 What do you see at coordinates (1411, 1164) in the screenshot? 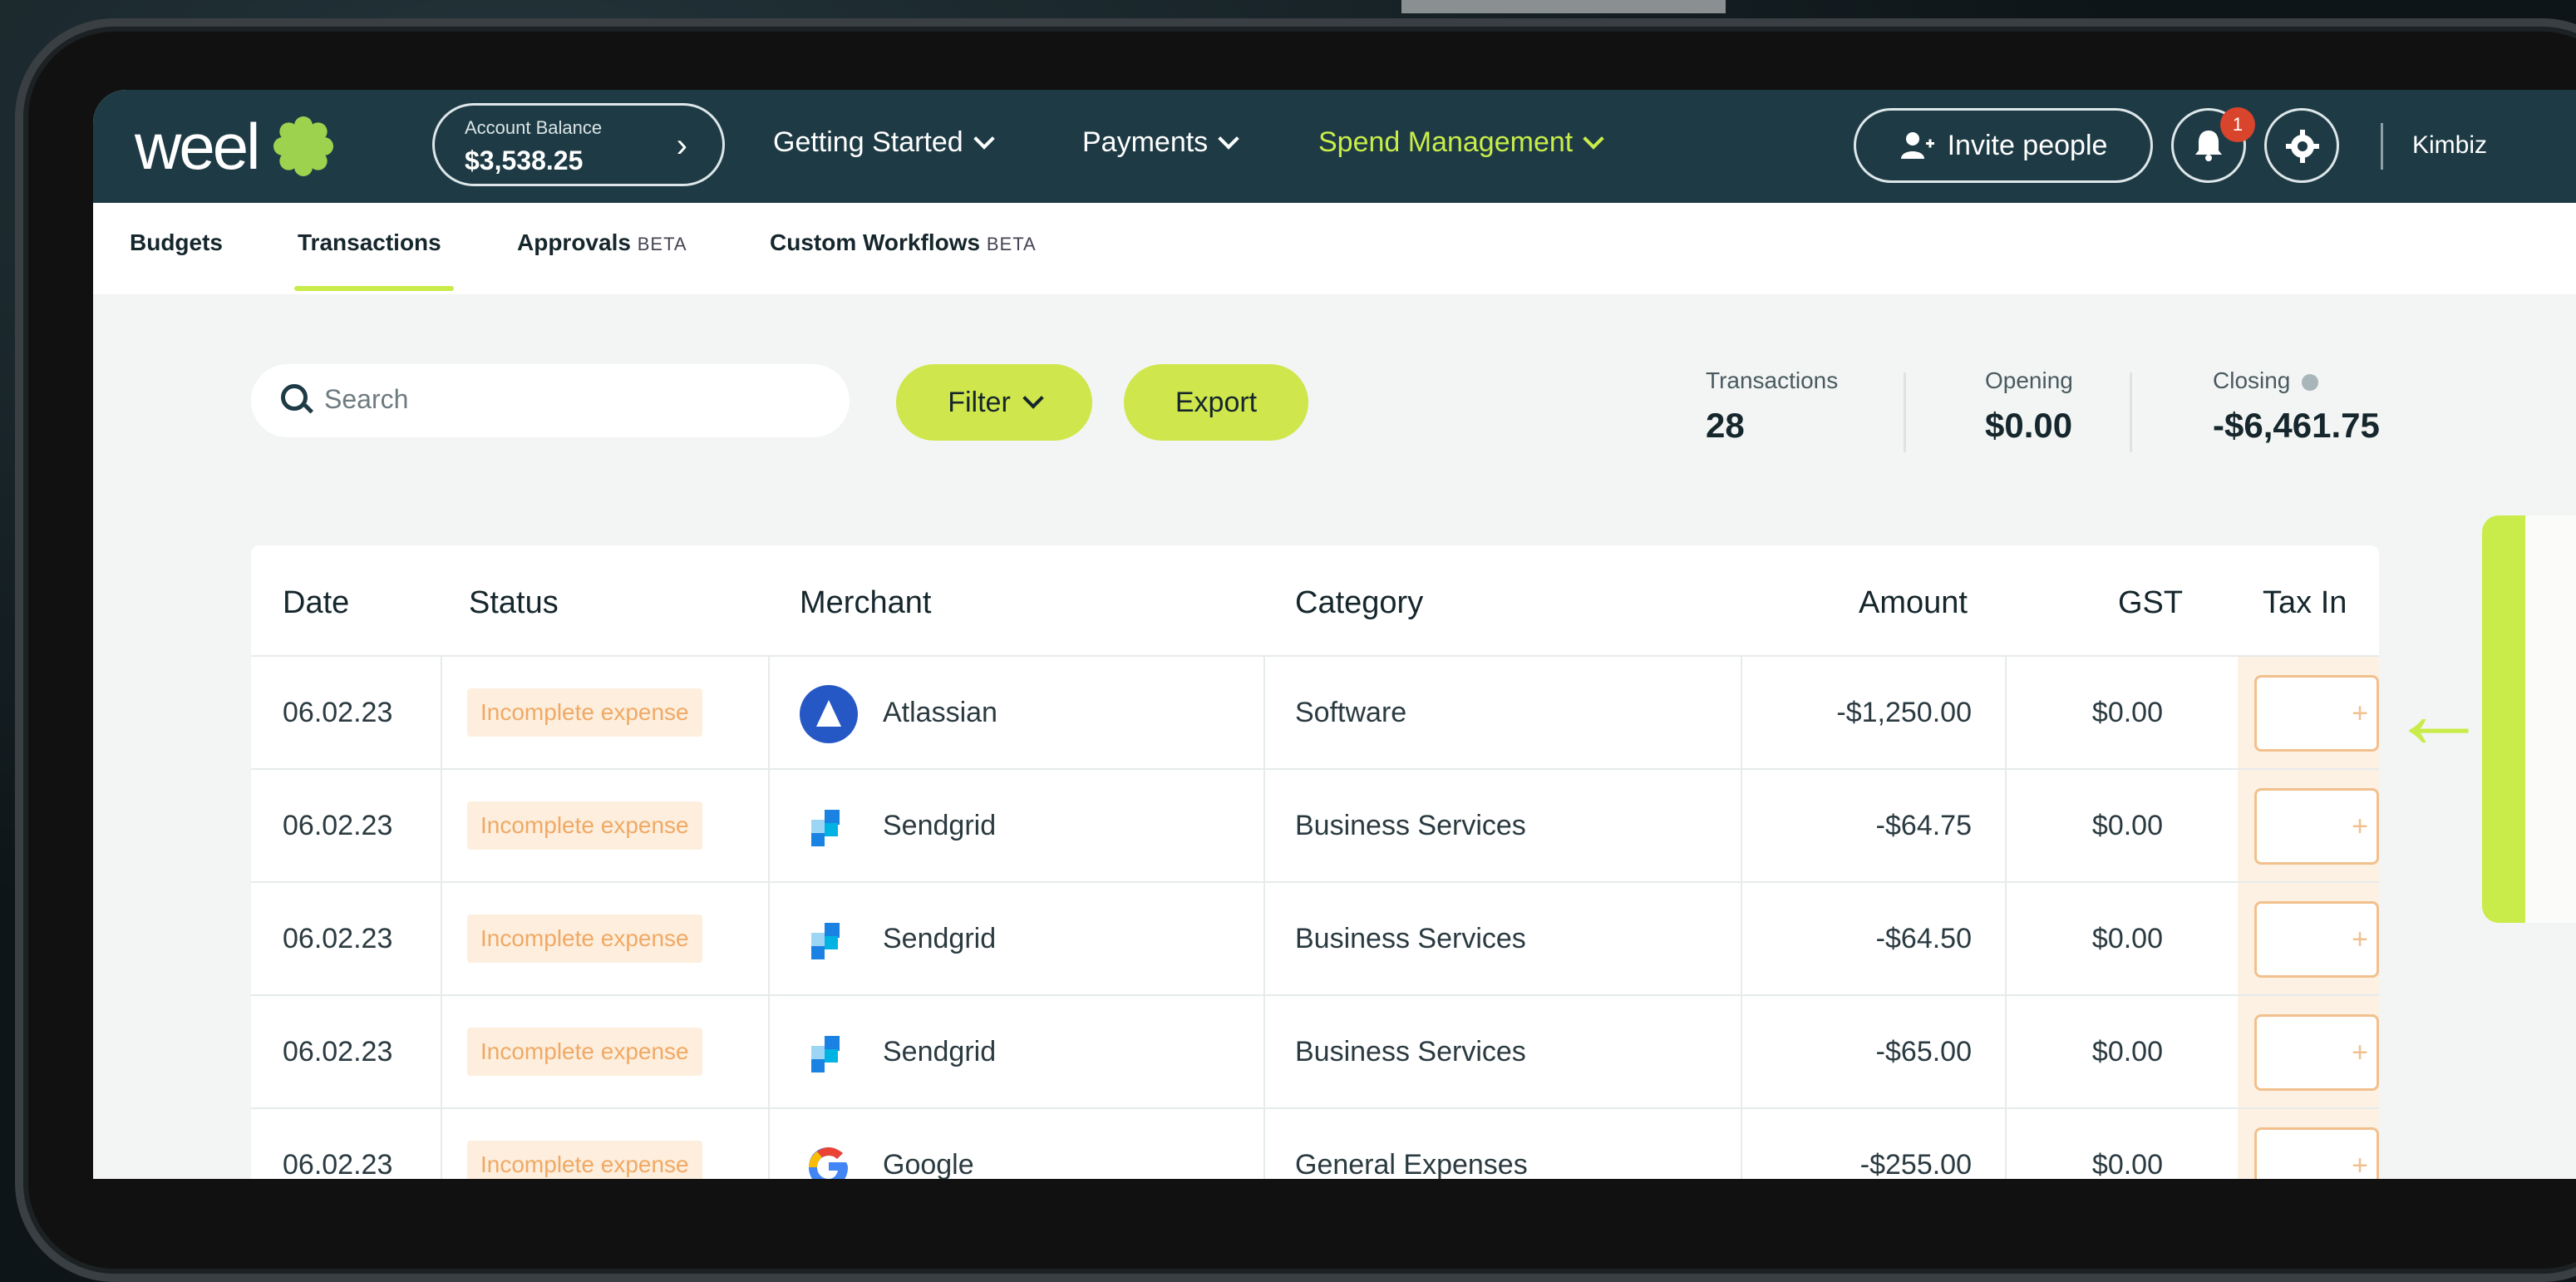
I see `cell-category: General Expenses` at bounding box center [1411, 1164].